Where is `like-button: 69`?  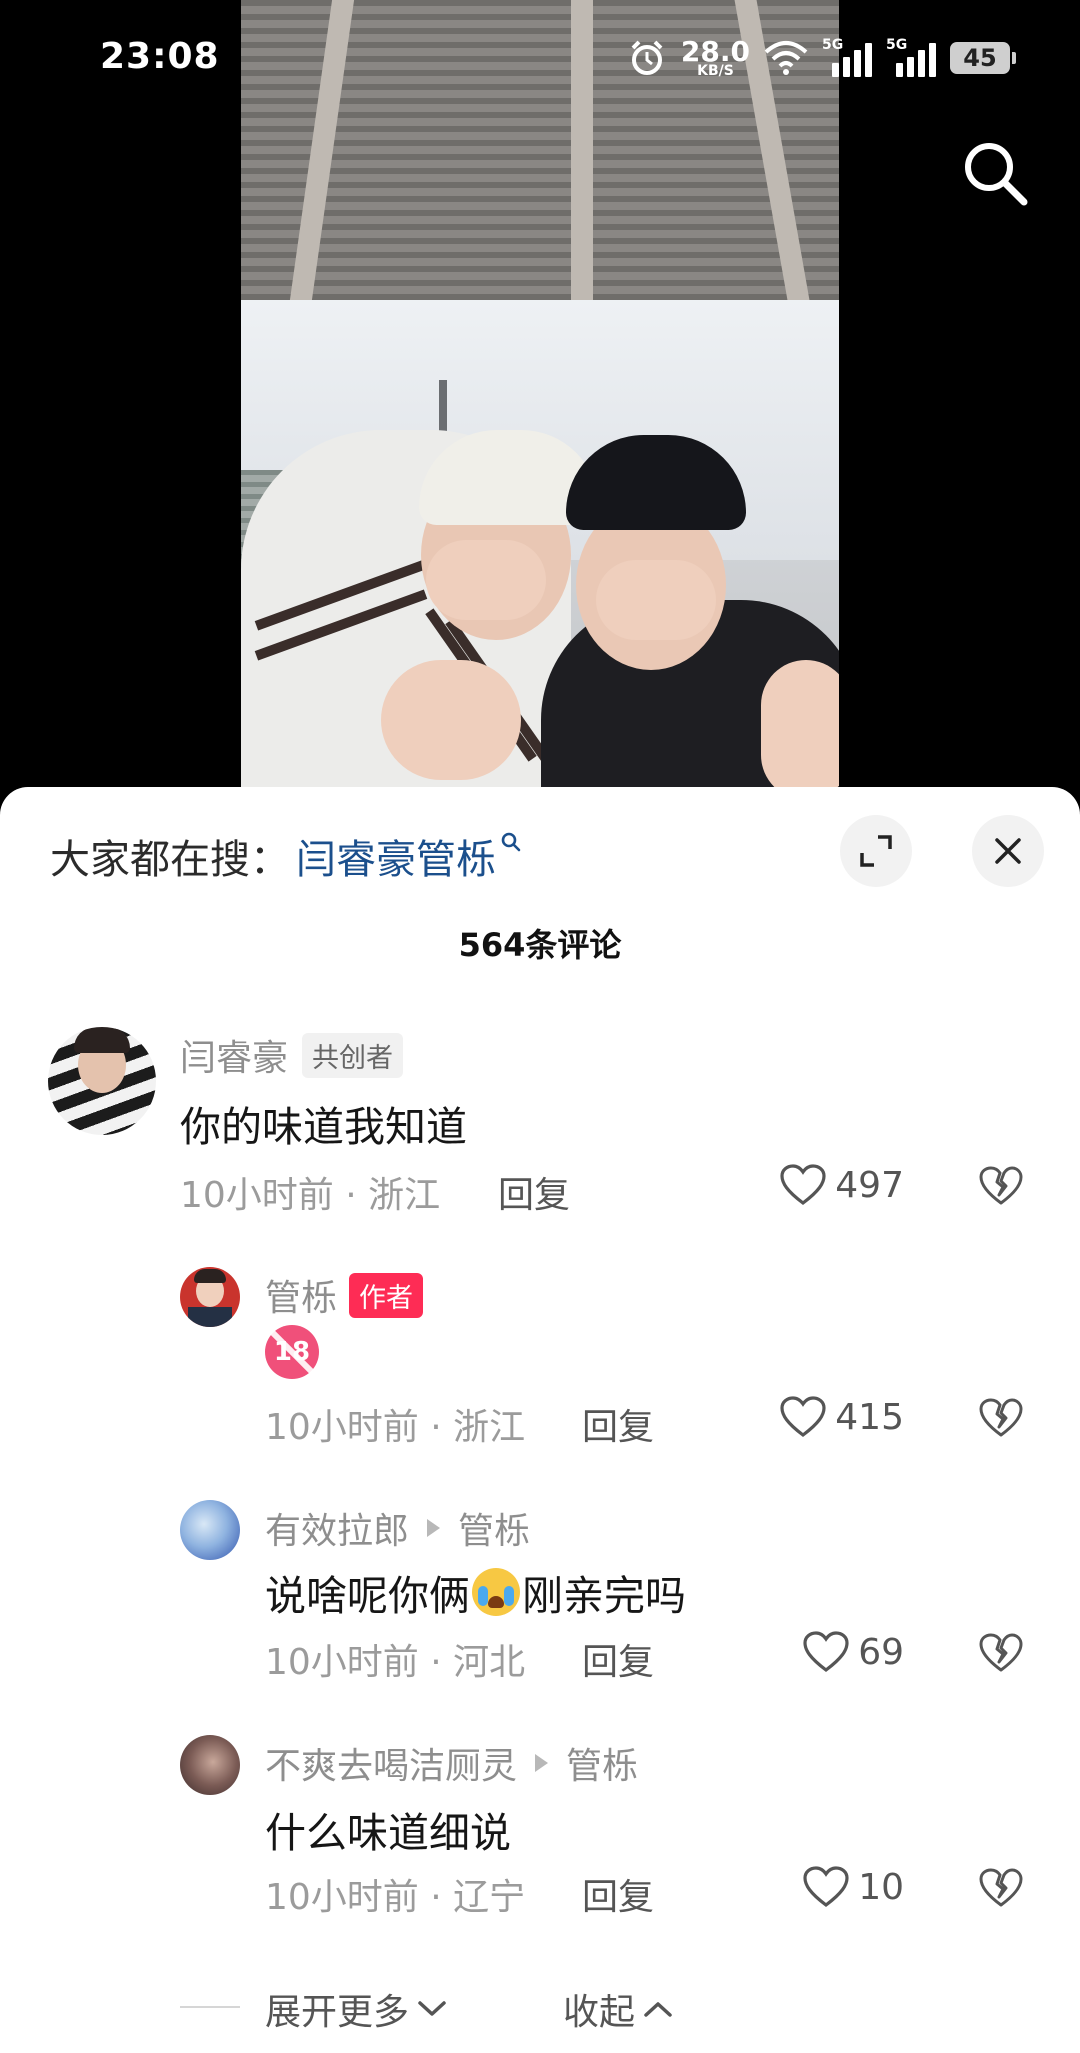 like-button: 69 is located at coordinates (853, 1652).